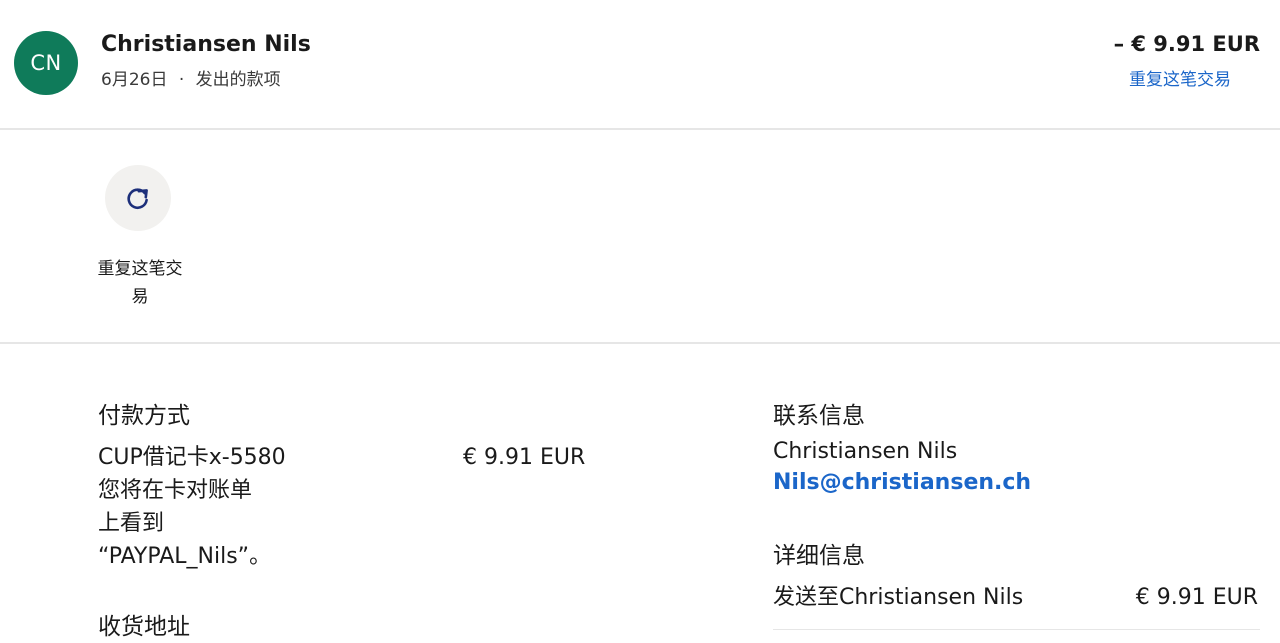 The height and width of the screenshot is (643, 1280). I want to click on repeat-transaction-link: 重复这笔交易, so click(1180, 77).